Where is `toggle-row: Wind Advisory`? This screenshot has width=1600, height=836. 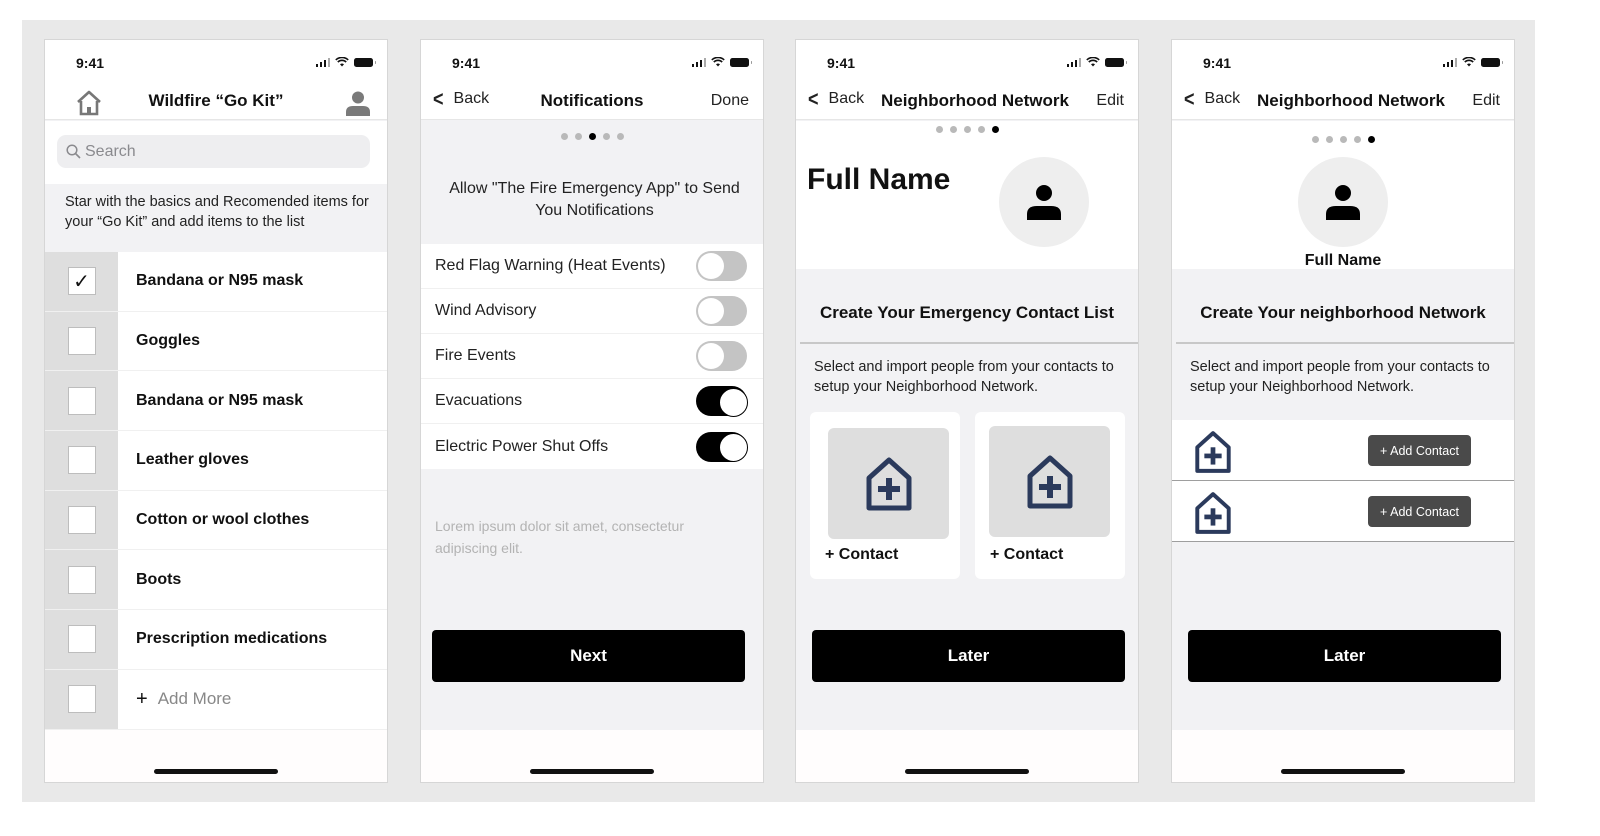
toggle-row: Wind Advisory is located at coordinates (592, 311).